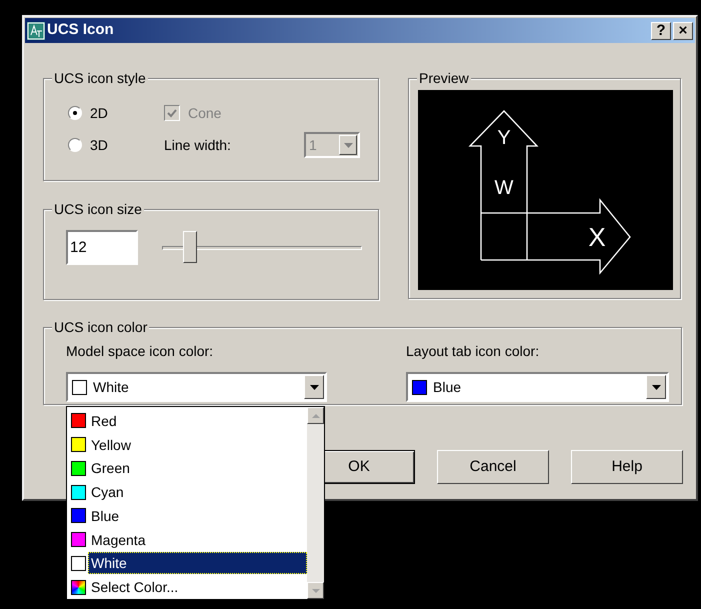  Describe the element at coordinates (118, 539) in the screenshot. I see `list-item: Magenta` at that location.